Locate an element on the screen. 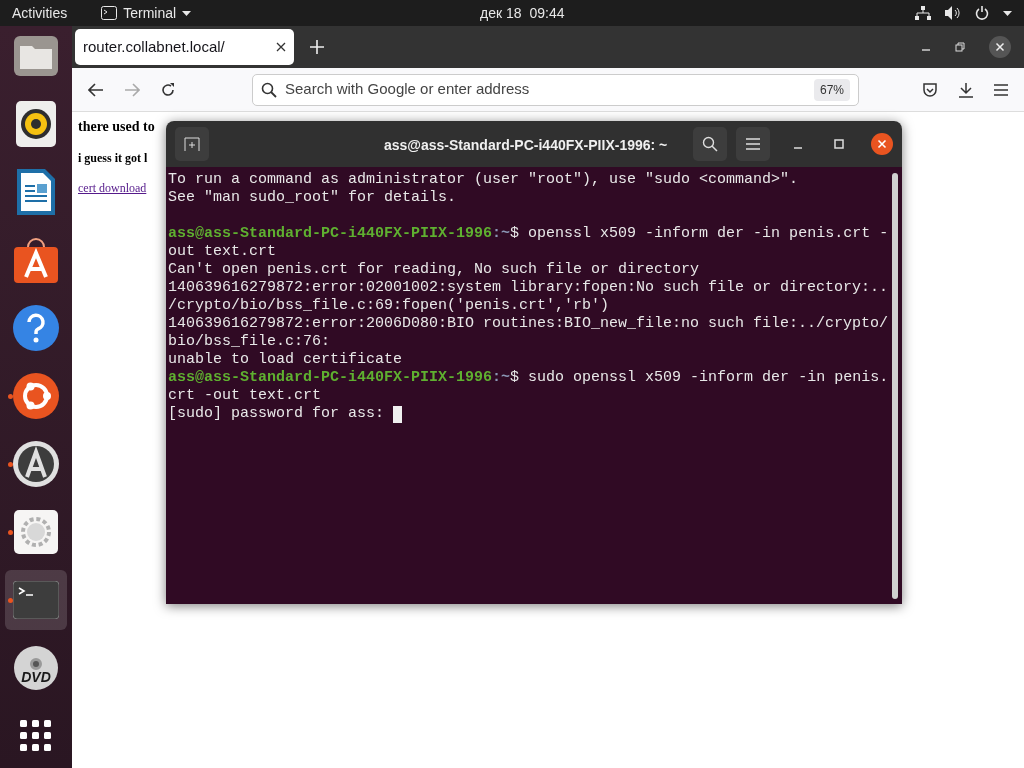 The width and height of the screenshot is (1024, 768). maximize-icon is located at coordinates (839, 144).